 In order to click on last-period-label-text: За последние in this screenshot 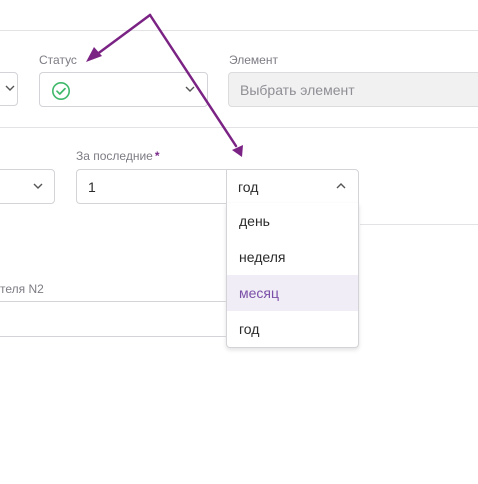, I will do `click(114, 156)`.